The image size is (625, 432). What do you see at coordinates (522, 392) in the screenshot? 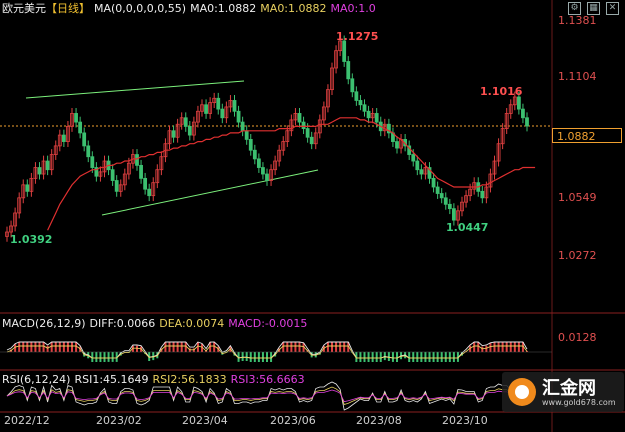
I see `gold678-logo` at bounding box center [522, 392].